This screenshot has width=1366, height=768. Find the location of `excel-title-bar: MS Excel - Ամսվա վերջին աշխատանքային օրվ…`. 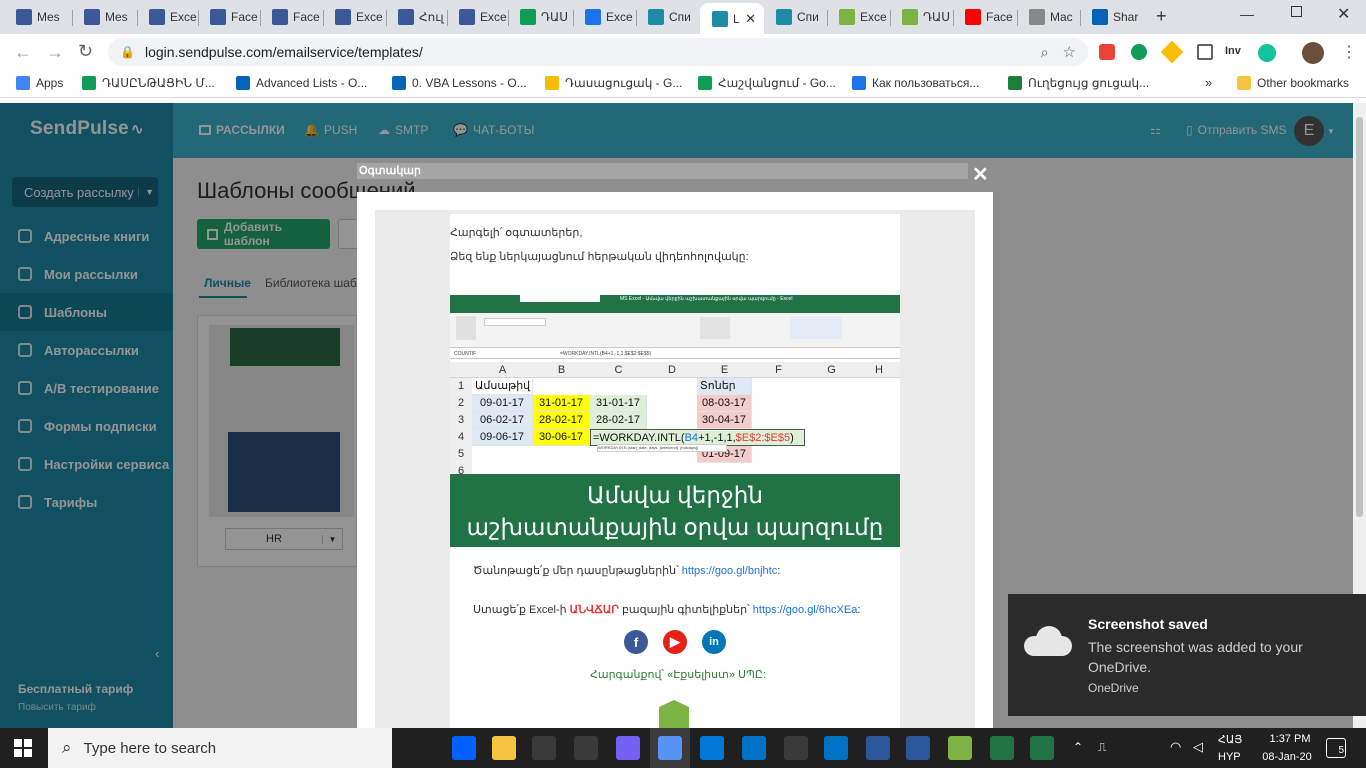

excel-title-bar: MS Excel - Ամսվա վերջին աշխատանքային օրվ… is located at coordinates (675, 300).